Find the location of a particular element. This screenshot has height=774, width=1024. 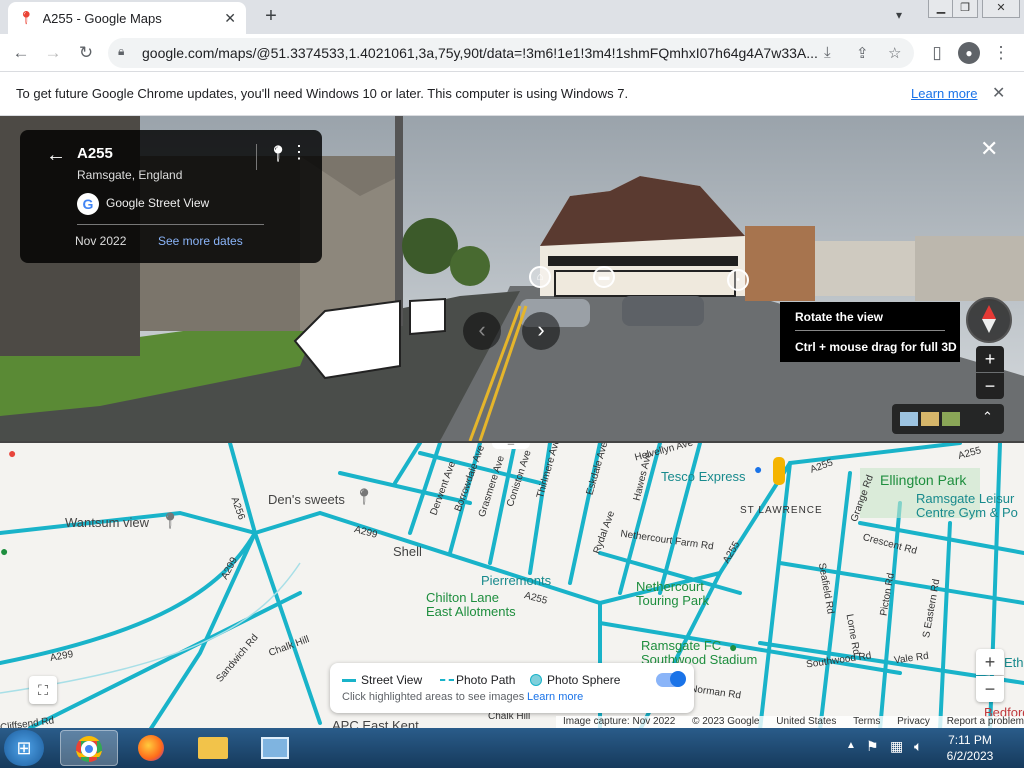

bookmark-star-icon: ☆ is located at coordinates (894, 53).